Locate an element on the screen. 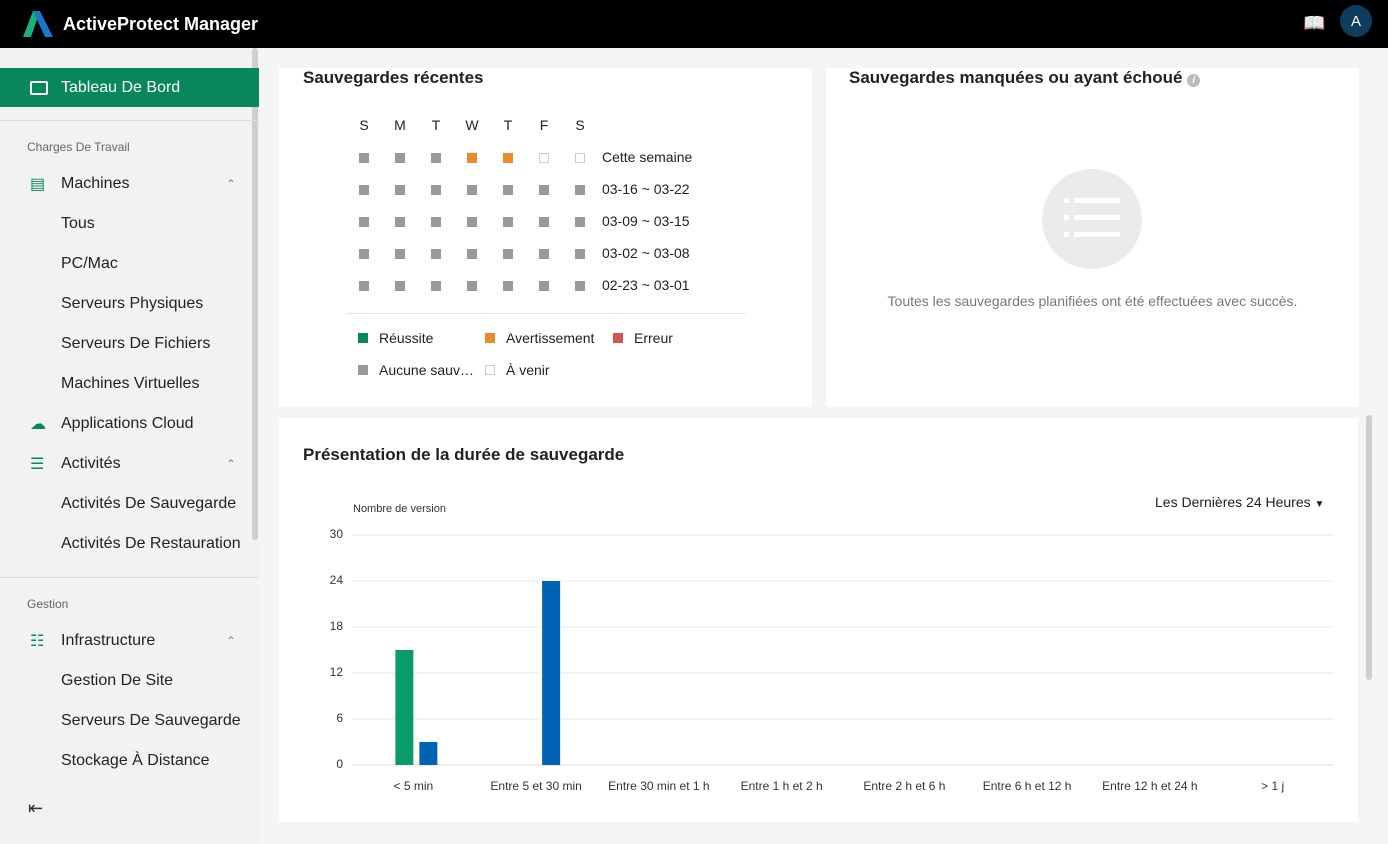 The width and height of the screenshot is (1388, 844). y-tick-label: 30 is located at coordinates (336, 534).